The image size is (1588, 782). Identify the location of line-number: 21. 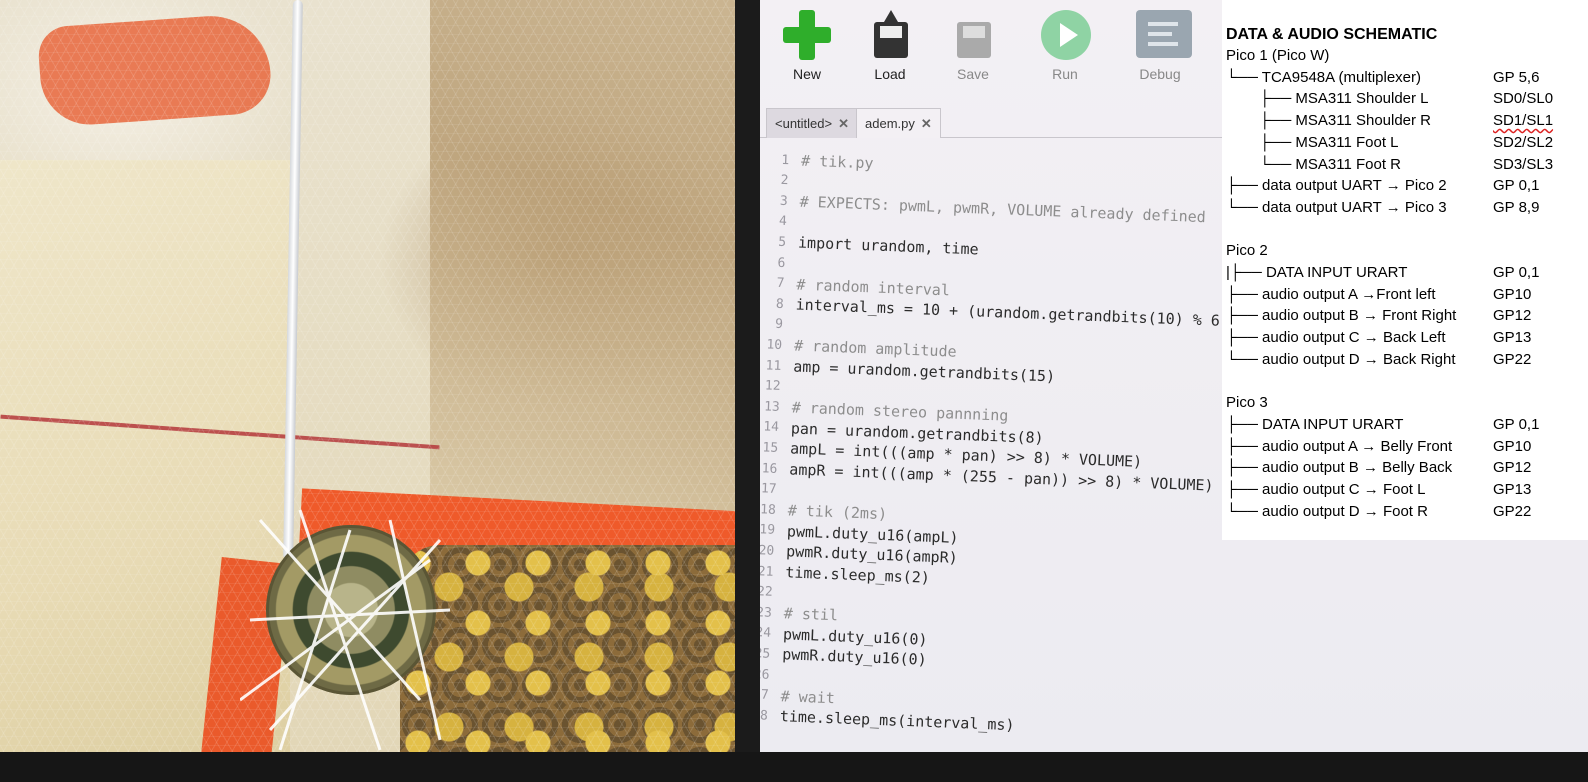
(767, 571).